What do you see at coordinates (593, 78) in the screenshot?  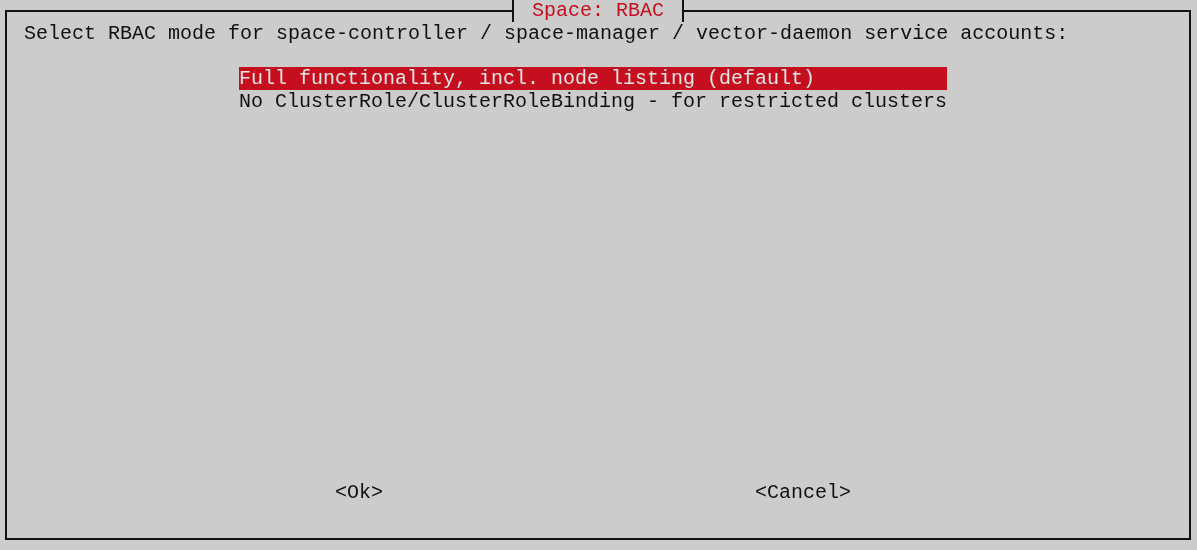 I see `menu-item: Full functionality, incl. node listing (default)` at bounding box center [593, 78].